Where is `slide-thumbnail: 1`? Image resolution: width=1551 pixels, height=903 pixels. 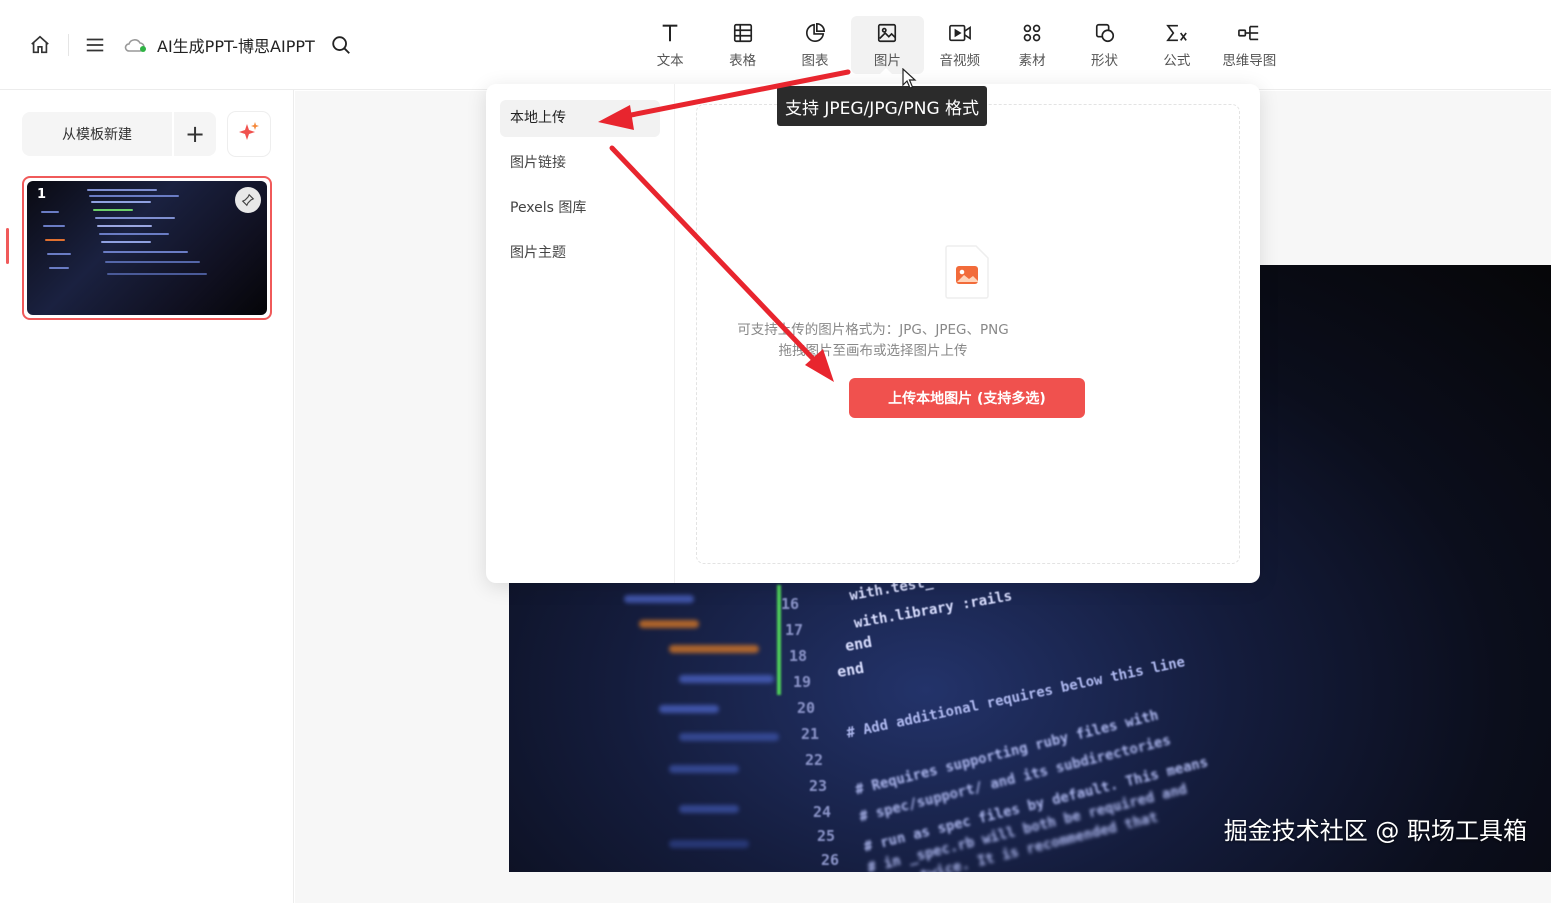 slide-thumbnail: 1 is located at coordinates (147, 248).